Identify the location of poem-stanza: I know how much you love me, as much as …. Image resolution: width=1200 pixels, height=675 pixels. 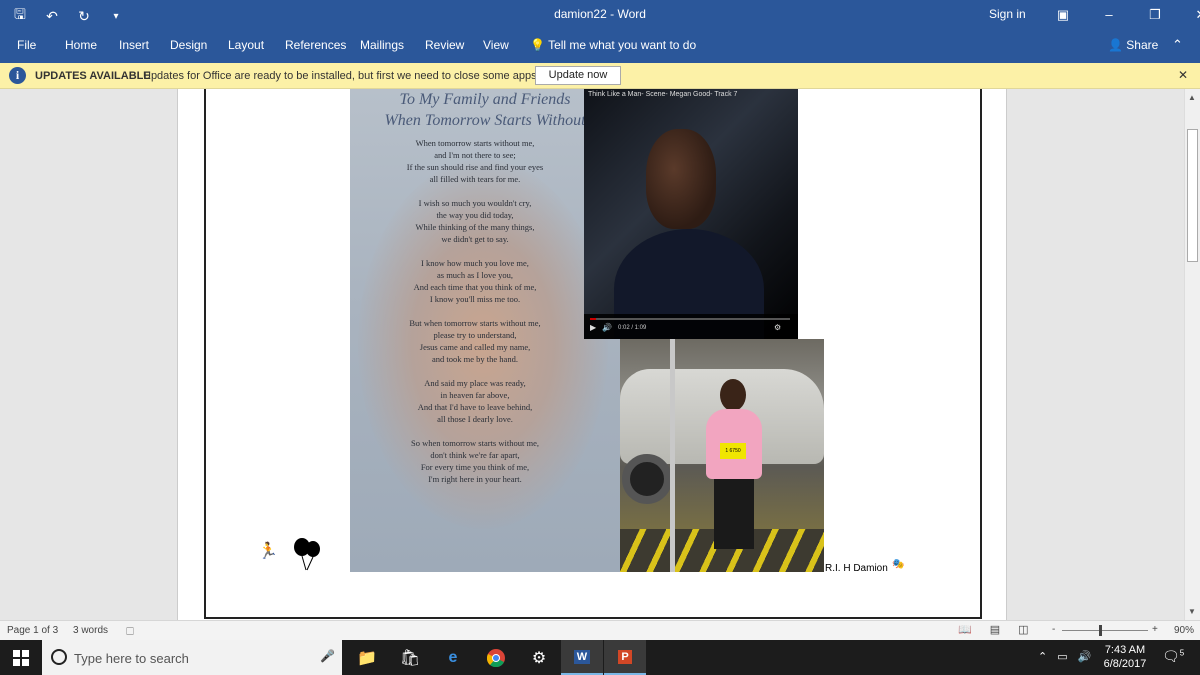
(475, 281).